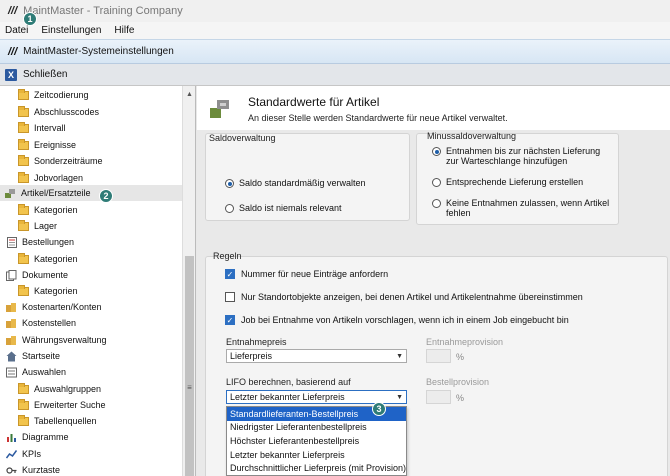  Describe the element at coordinates (13, 11) in the screenshot. I see `app-logo: ///` at that location.